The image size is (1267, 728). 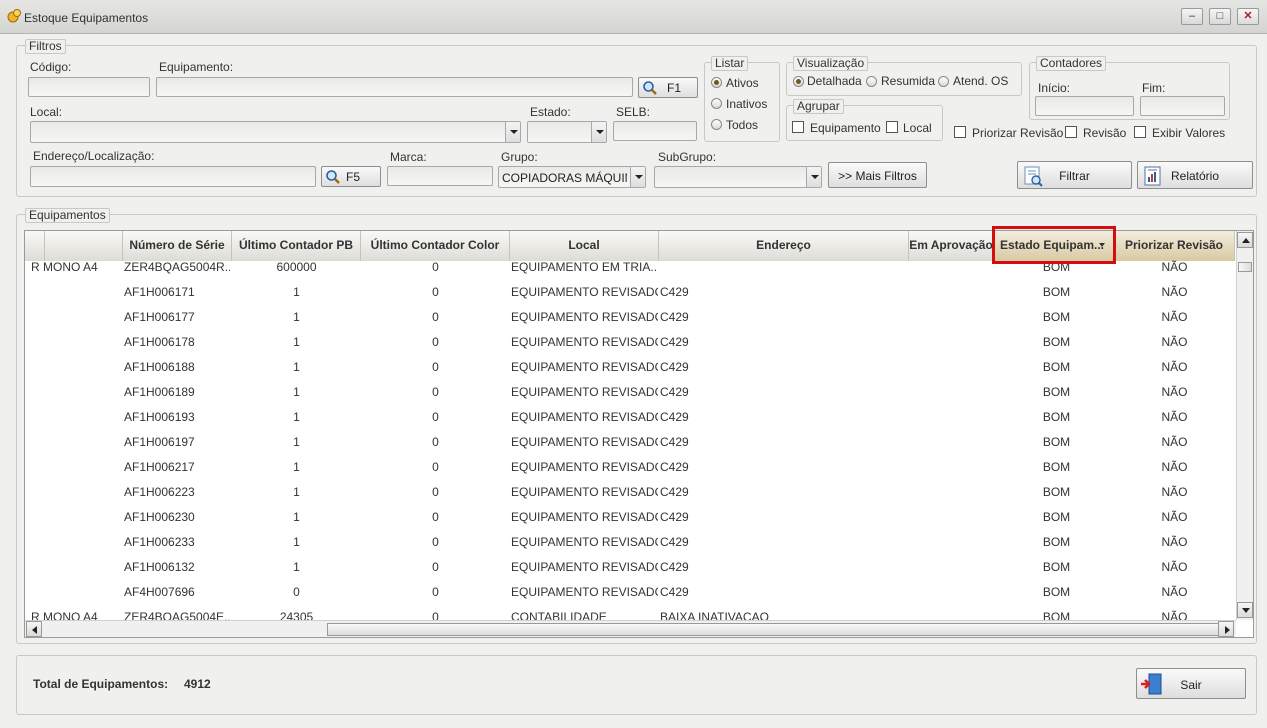 What do you see at coordinates (1195, 175) in the screenshot?
I see `relatorio-button: Relatório` at bounding box center [1195, 175].